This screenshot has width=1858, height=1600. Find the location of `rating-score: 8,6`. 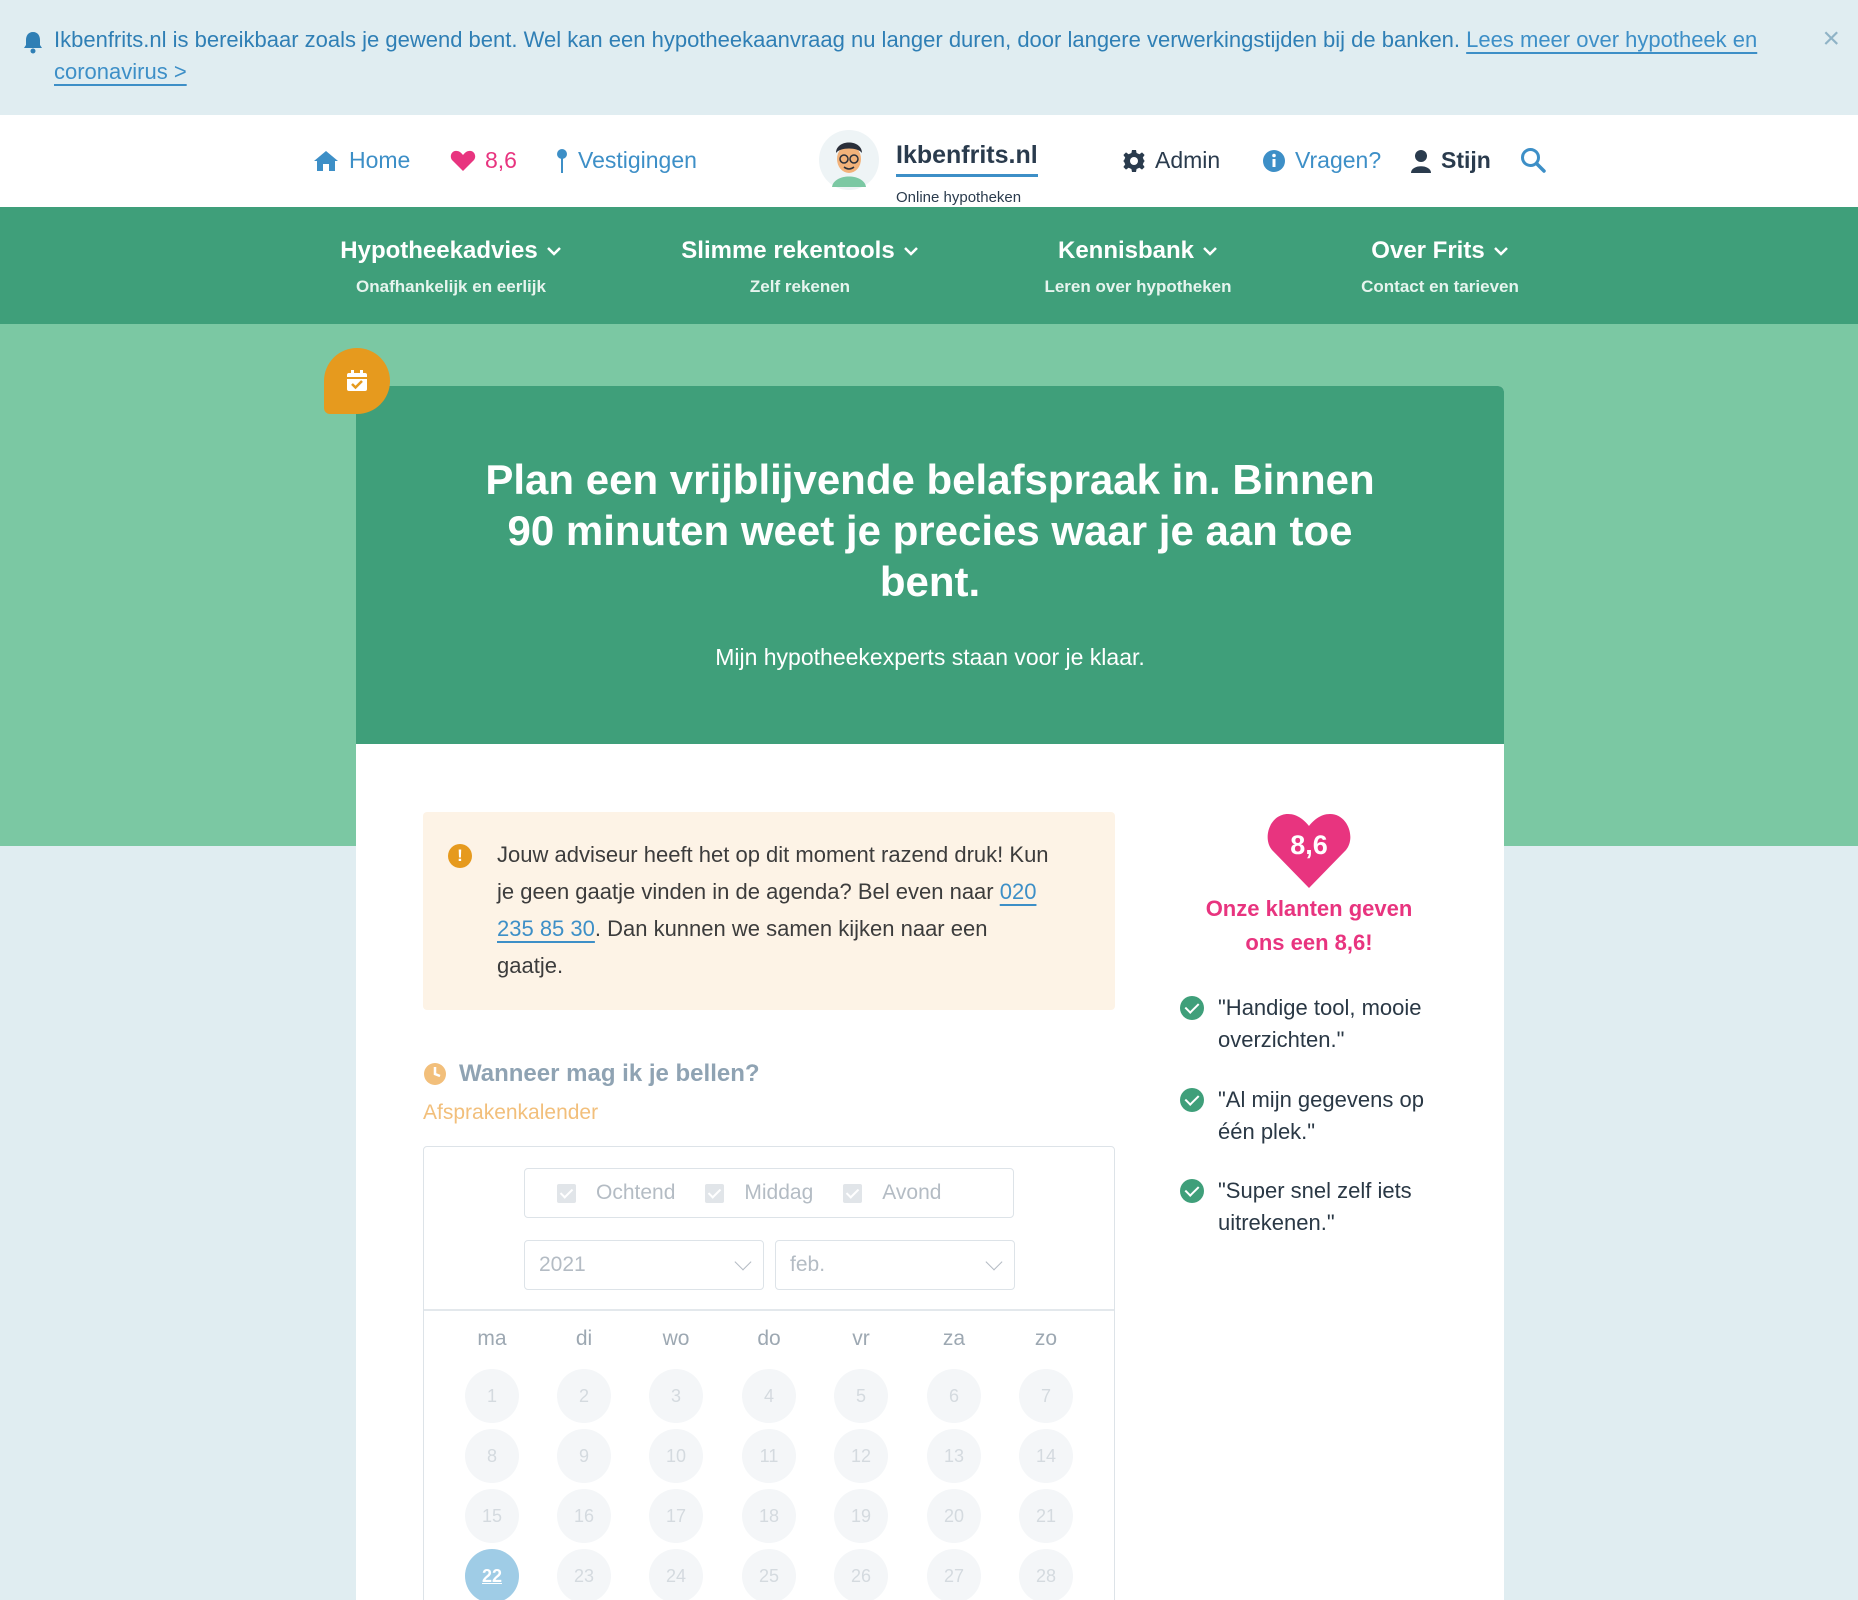

rating-score: 8,6 is located at coordinates (1309, 845).